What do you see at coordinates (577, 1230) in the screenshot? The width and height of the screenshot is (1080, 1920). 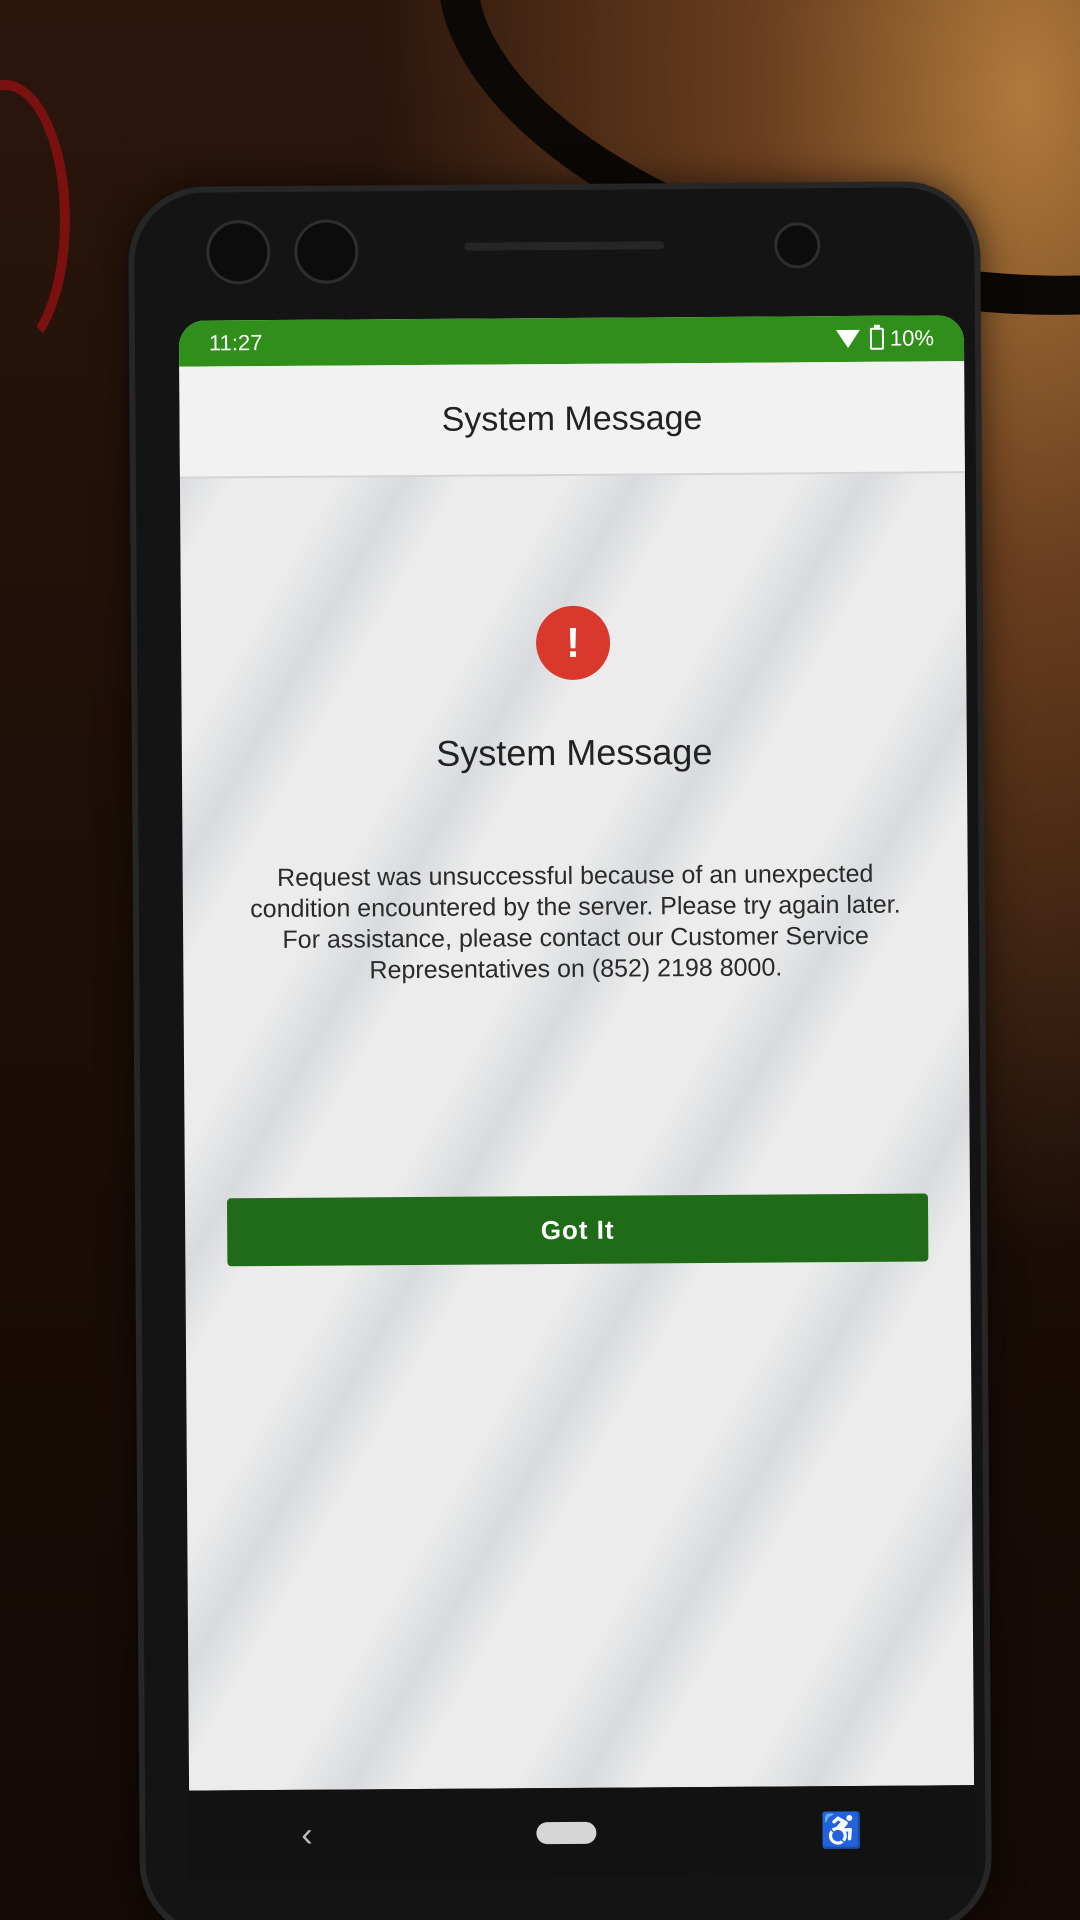 I see `got-it-button: Got It` at bounding box center [577, 1230].